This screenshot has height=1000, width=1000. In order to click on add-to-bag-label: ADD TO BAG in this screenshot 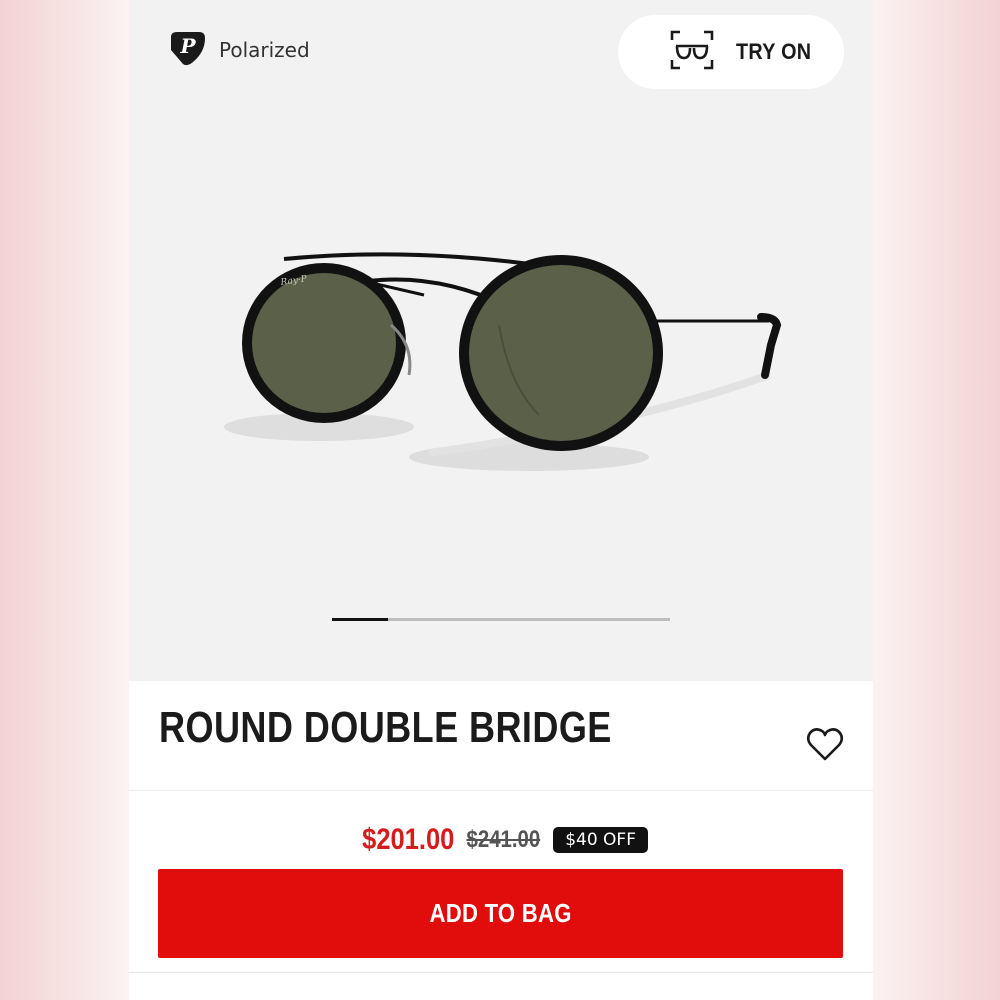, I will do `click(500, 913)`.